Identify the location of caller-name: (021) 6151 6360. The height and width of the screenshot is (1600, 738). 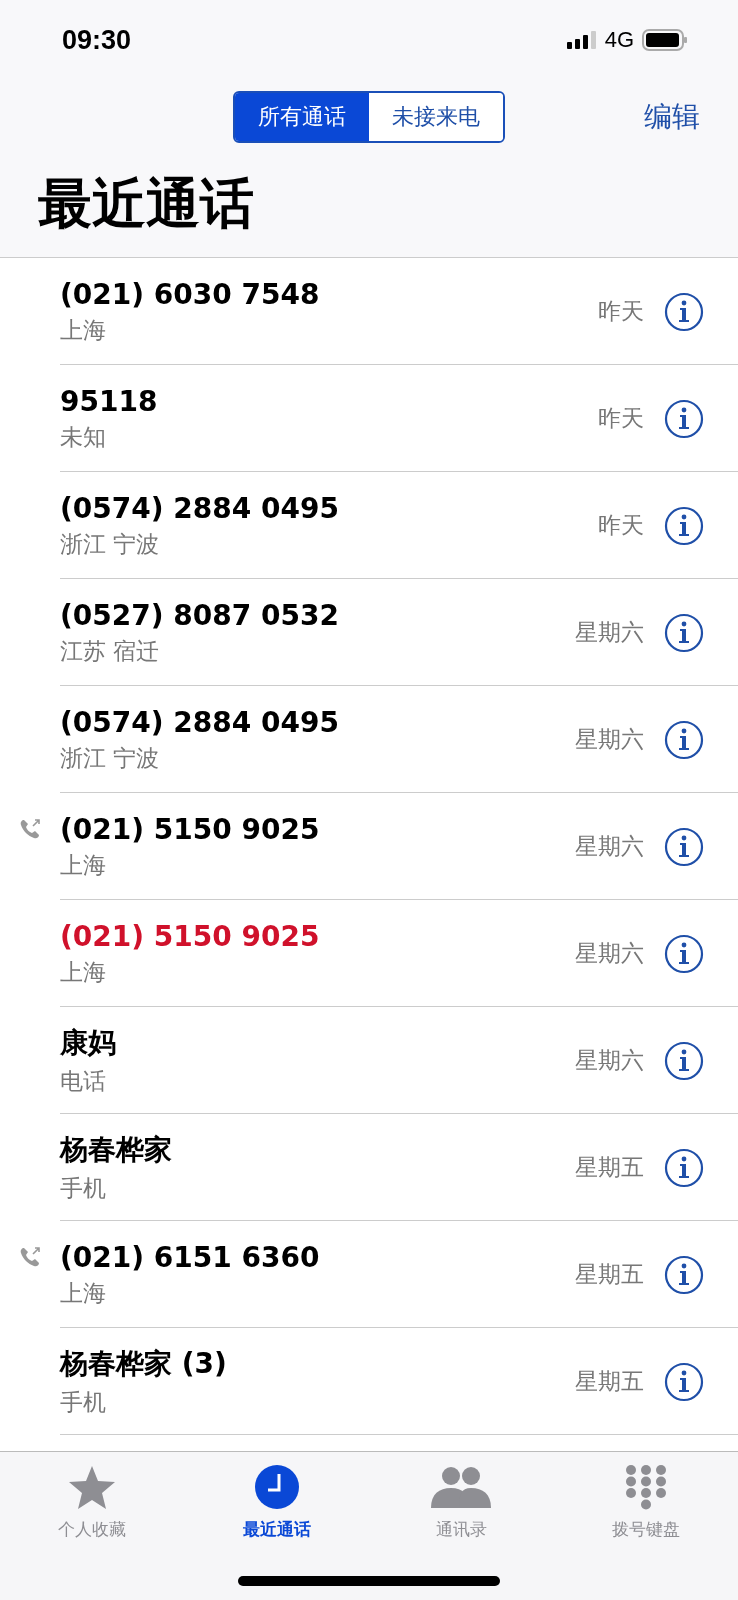
(190, 1257).